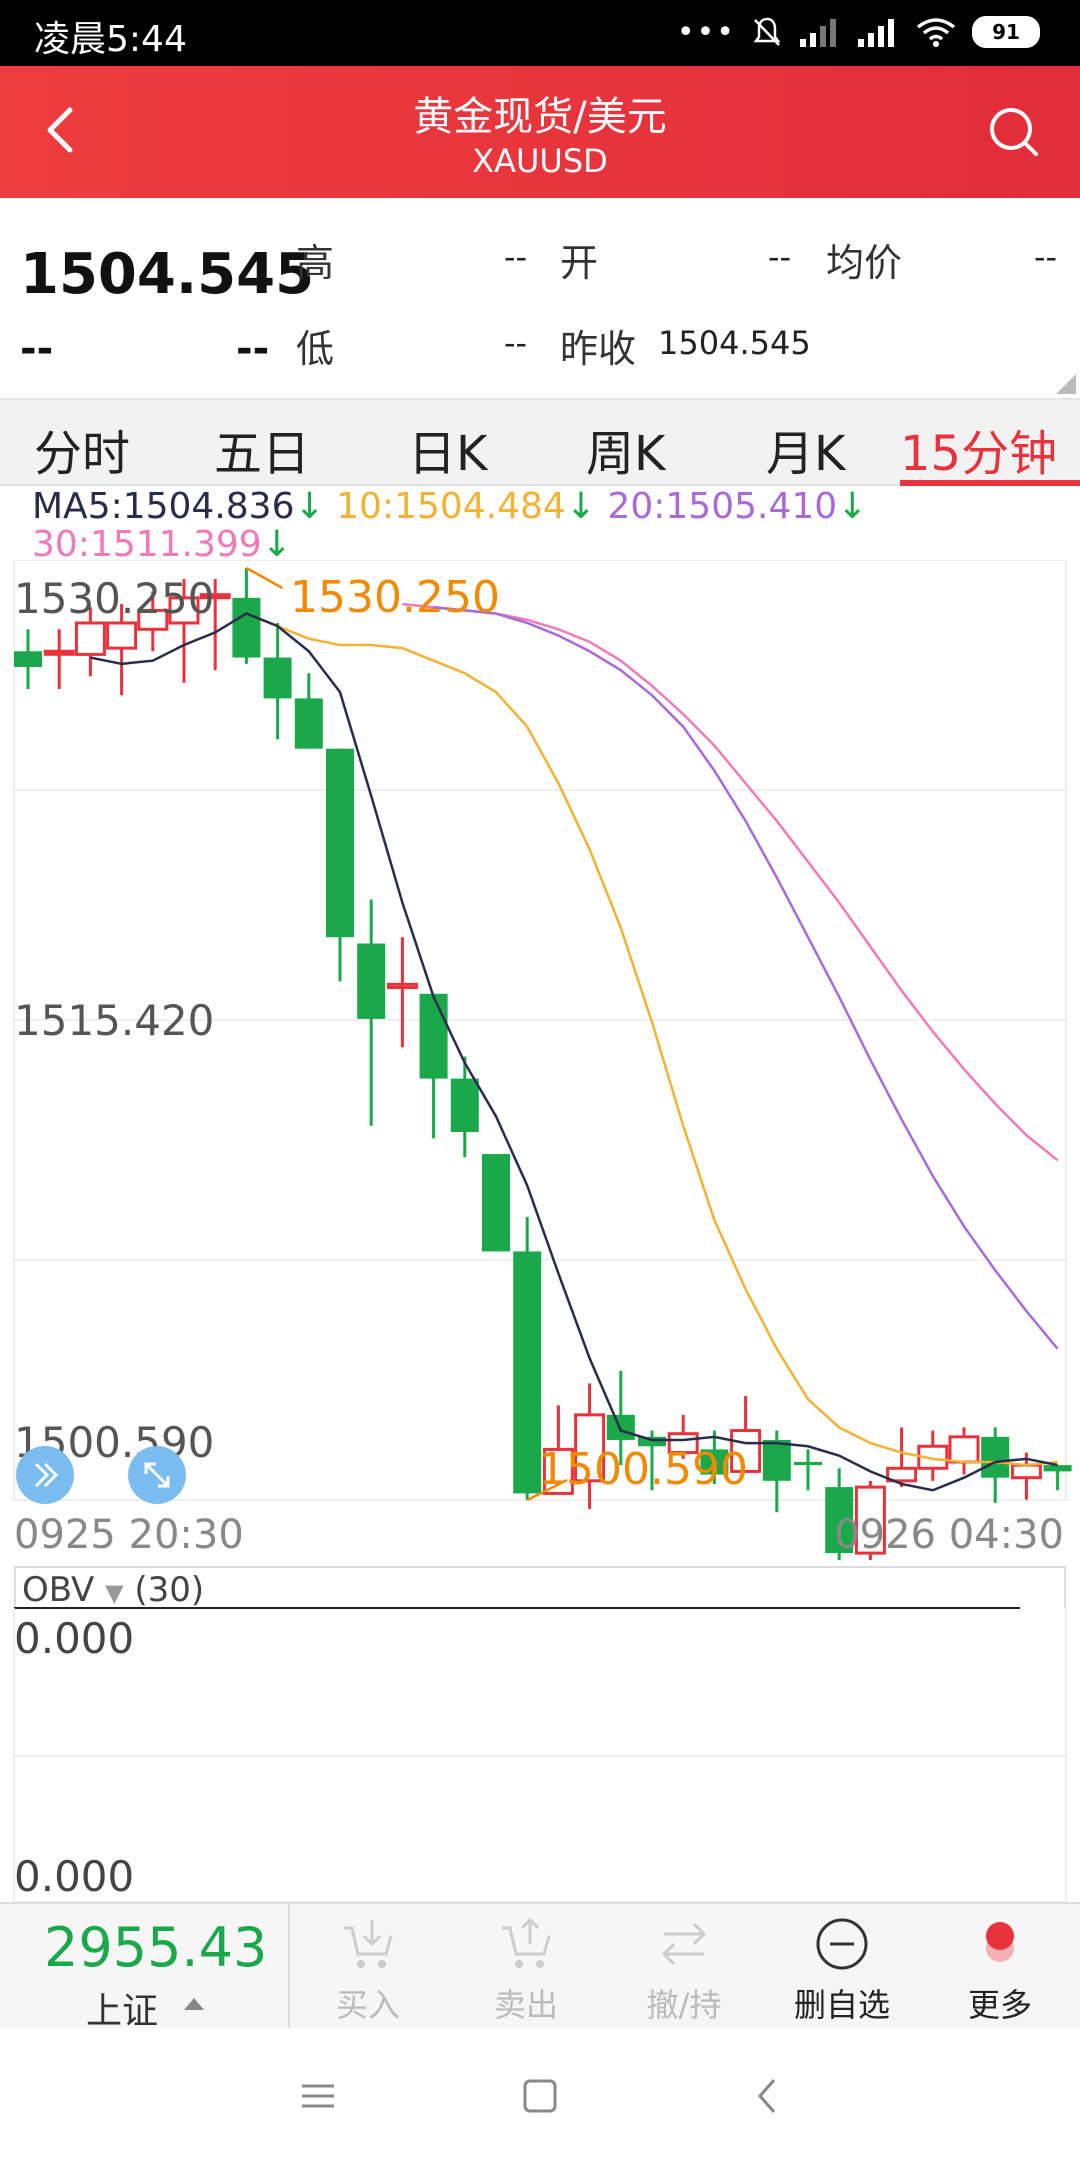 The height and width of the screenshot is (2160, 1080). I want to click on y-axis-mid-label: 1515.420, so click(114, 1020).